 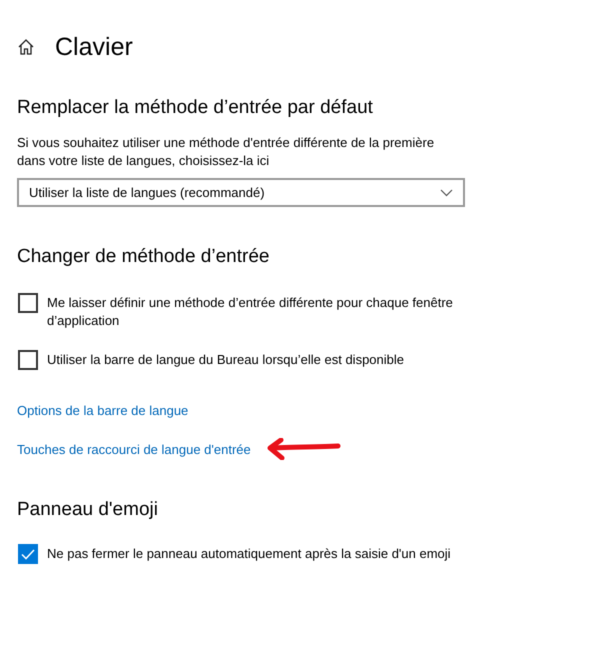 I want to click on page-title: Clavier, so click(x=94, y=47).